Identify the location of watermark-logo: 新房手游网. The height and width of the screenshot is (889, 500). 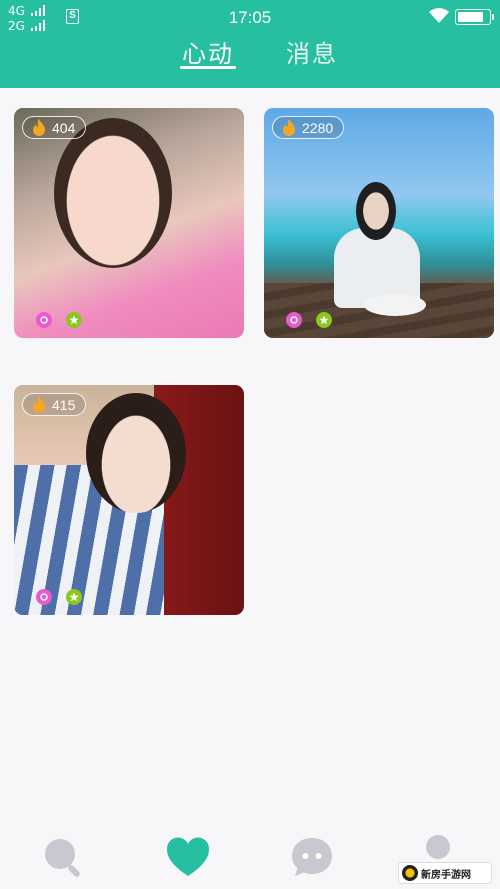
(445, 873).